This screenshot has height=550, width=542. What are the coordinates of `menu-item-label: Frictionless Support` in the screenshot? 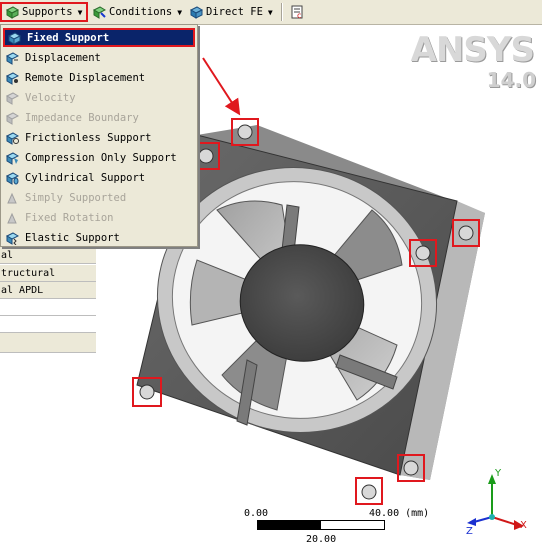 It's located at (88, 137).